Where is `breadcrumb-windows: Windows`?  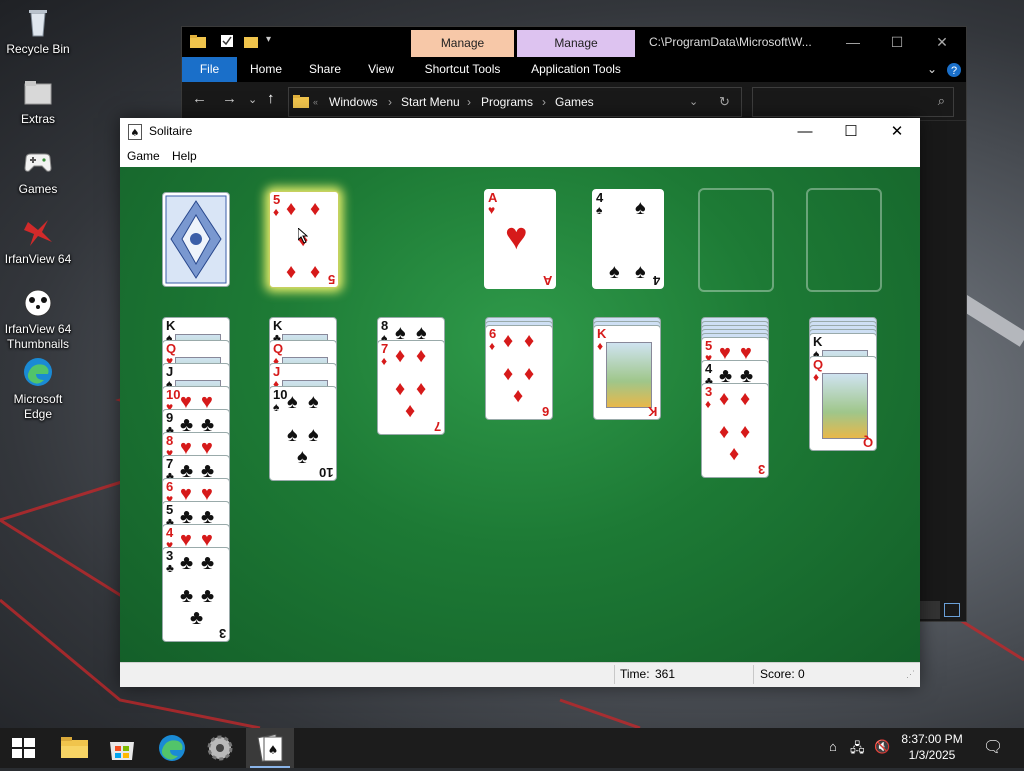
breadcrumb-windows: Windows is located at coordinates (353, 102).